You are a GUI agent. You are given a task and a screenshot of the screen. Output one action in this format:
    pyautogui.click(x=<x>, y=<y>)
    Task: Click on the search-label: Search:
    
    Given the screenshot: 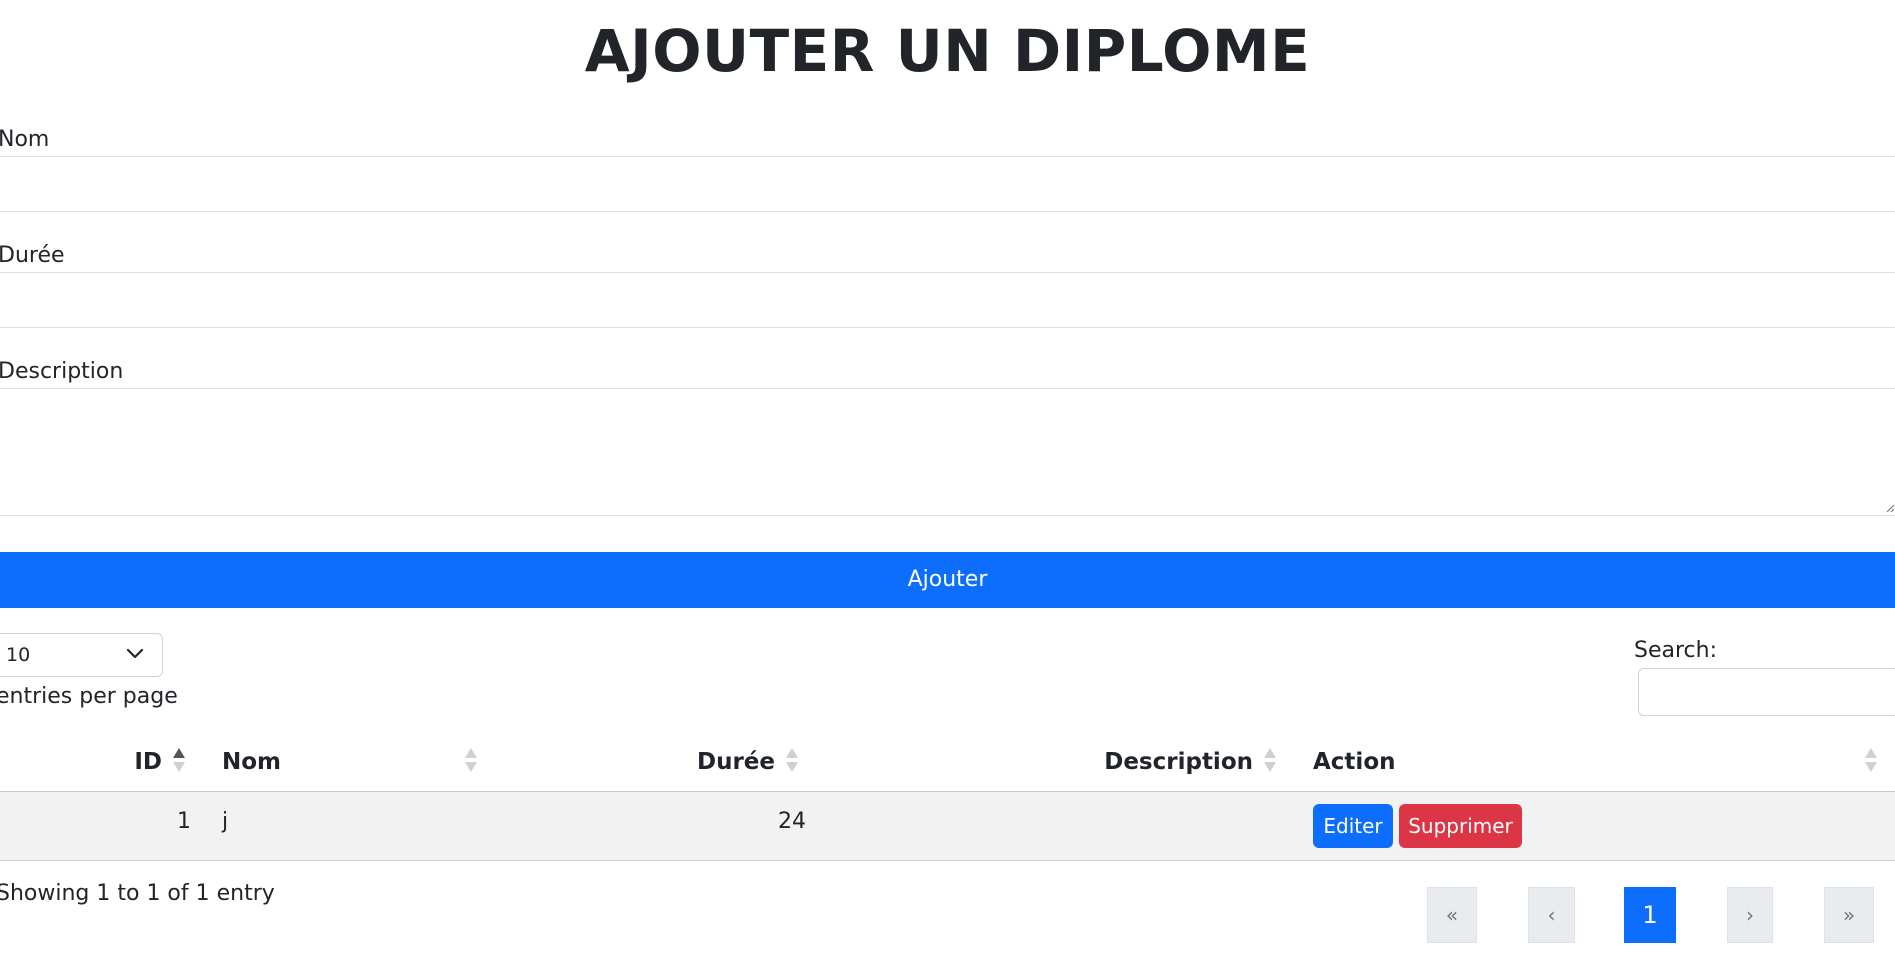 What is the action you would take?
    pyautogui.click(x=1675, y=650)
    